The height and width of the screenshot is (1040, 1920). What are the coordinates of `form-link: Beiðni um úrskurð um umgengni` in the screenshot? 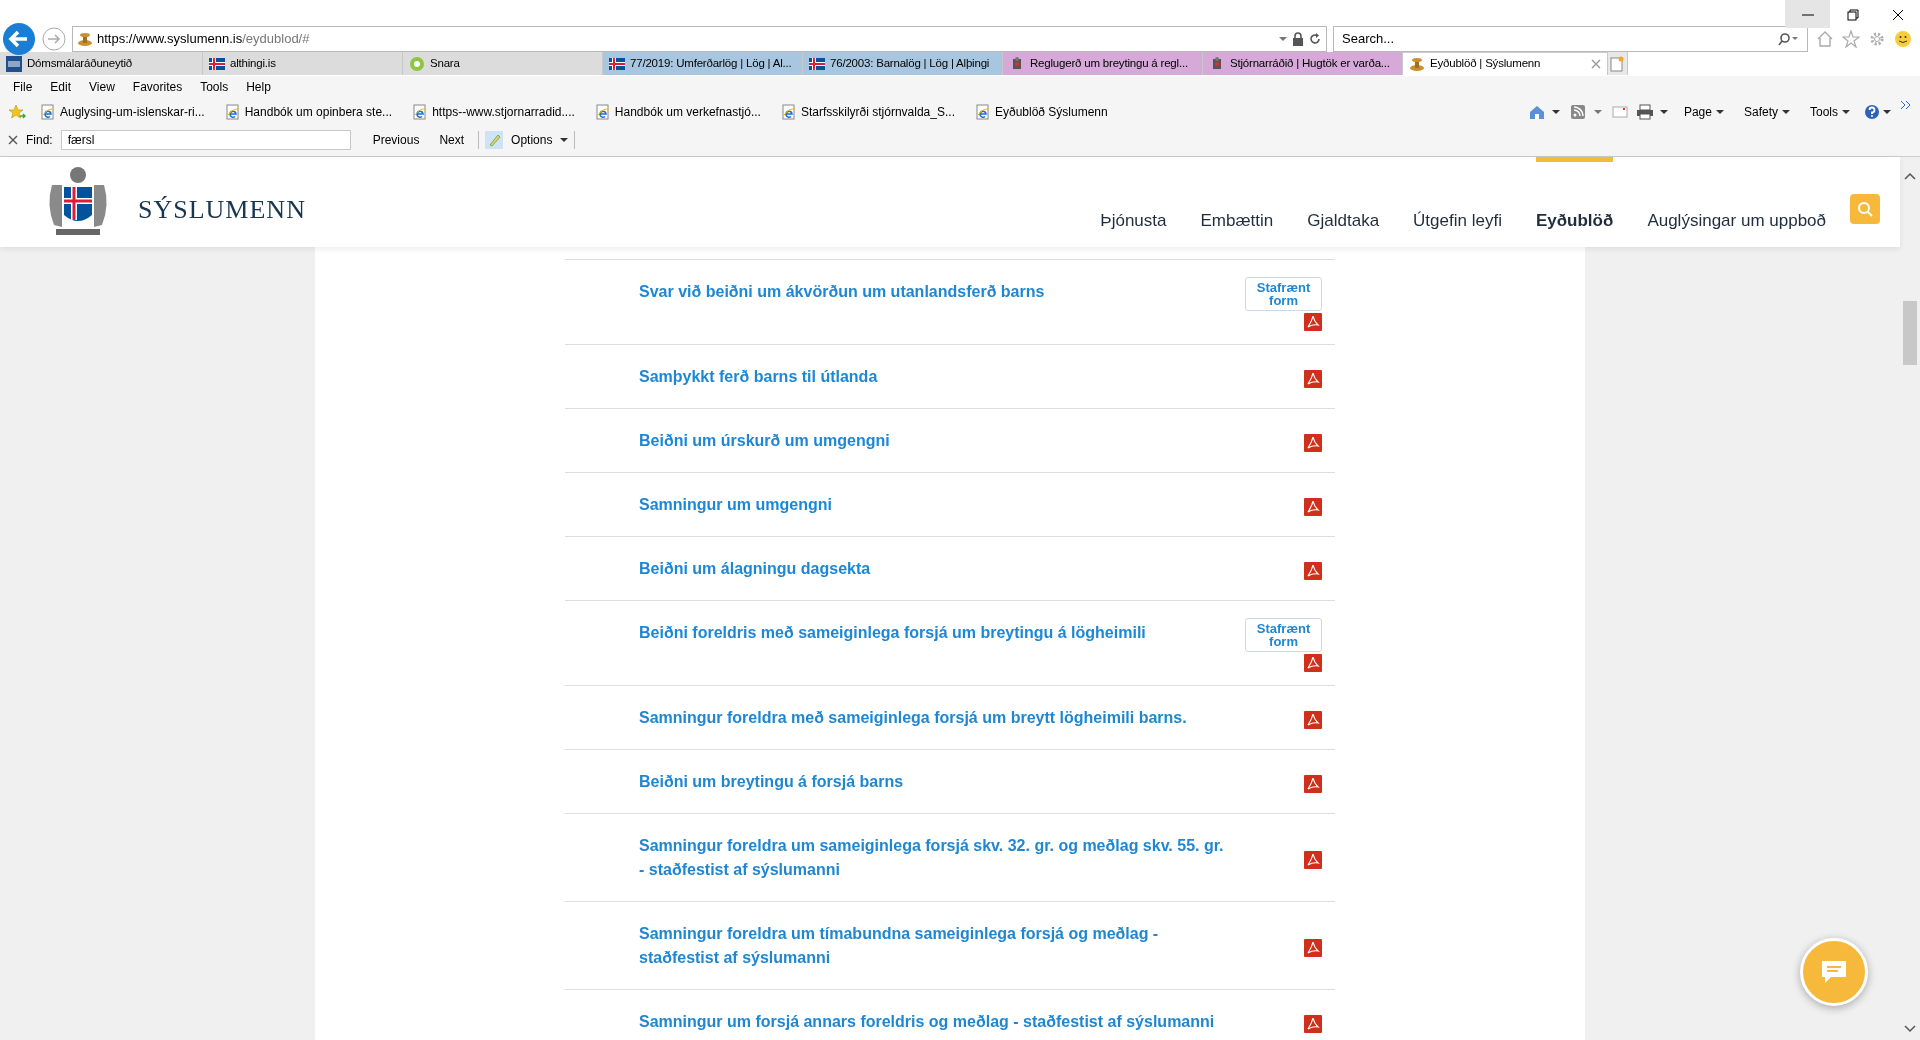 It's located at (931, 439).